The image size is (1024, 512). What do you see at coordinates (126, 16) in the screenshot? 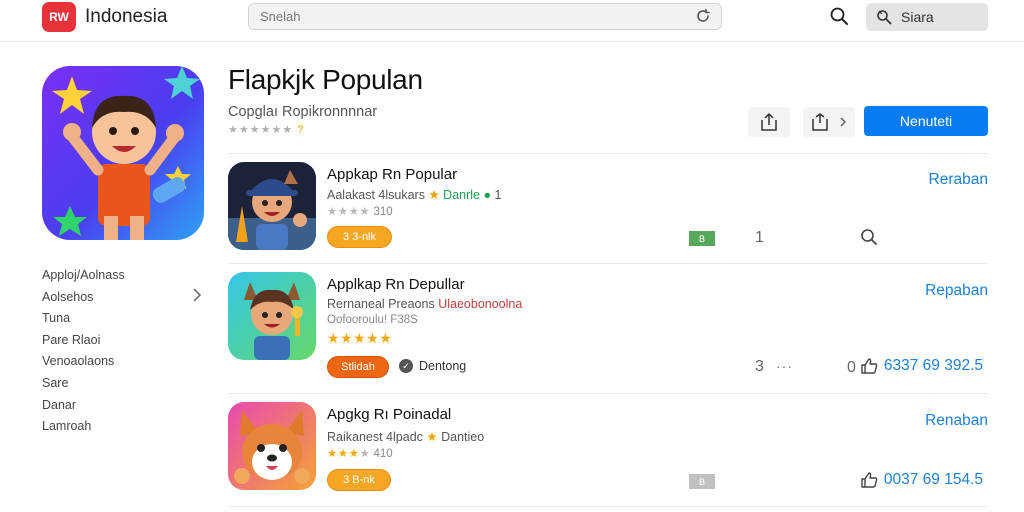
I see `brand-name: Indonesia` at bounding box center [126, 16].